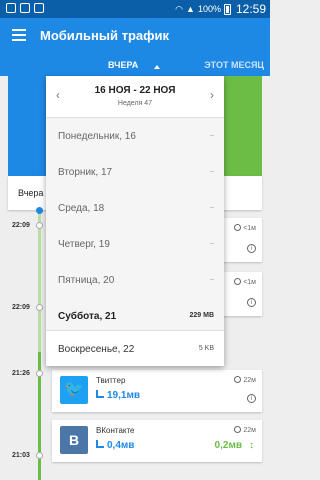 The image size is (320, 480). Describe the element at coordinates (111, 380) in the screenshot. I see `app-name: Твиттер` at that location.